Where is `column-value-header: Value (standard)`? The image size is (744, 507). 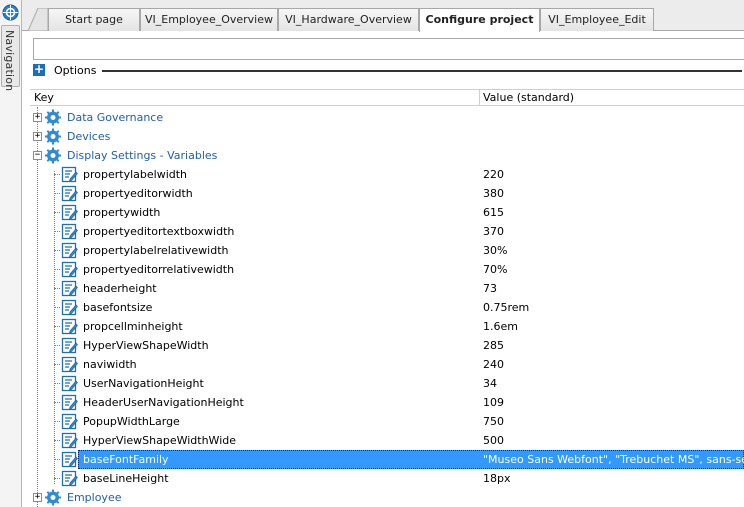
column-value-header: Value (standard) is located at coordinates (528, 97).